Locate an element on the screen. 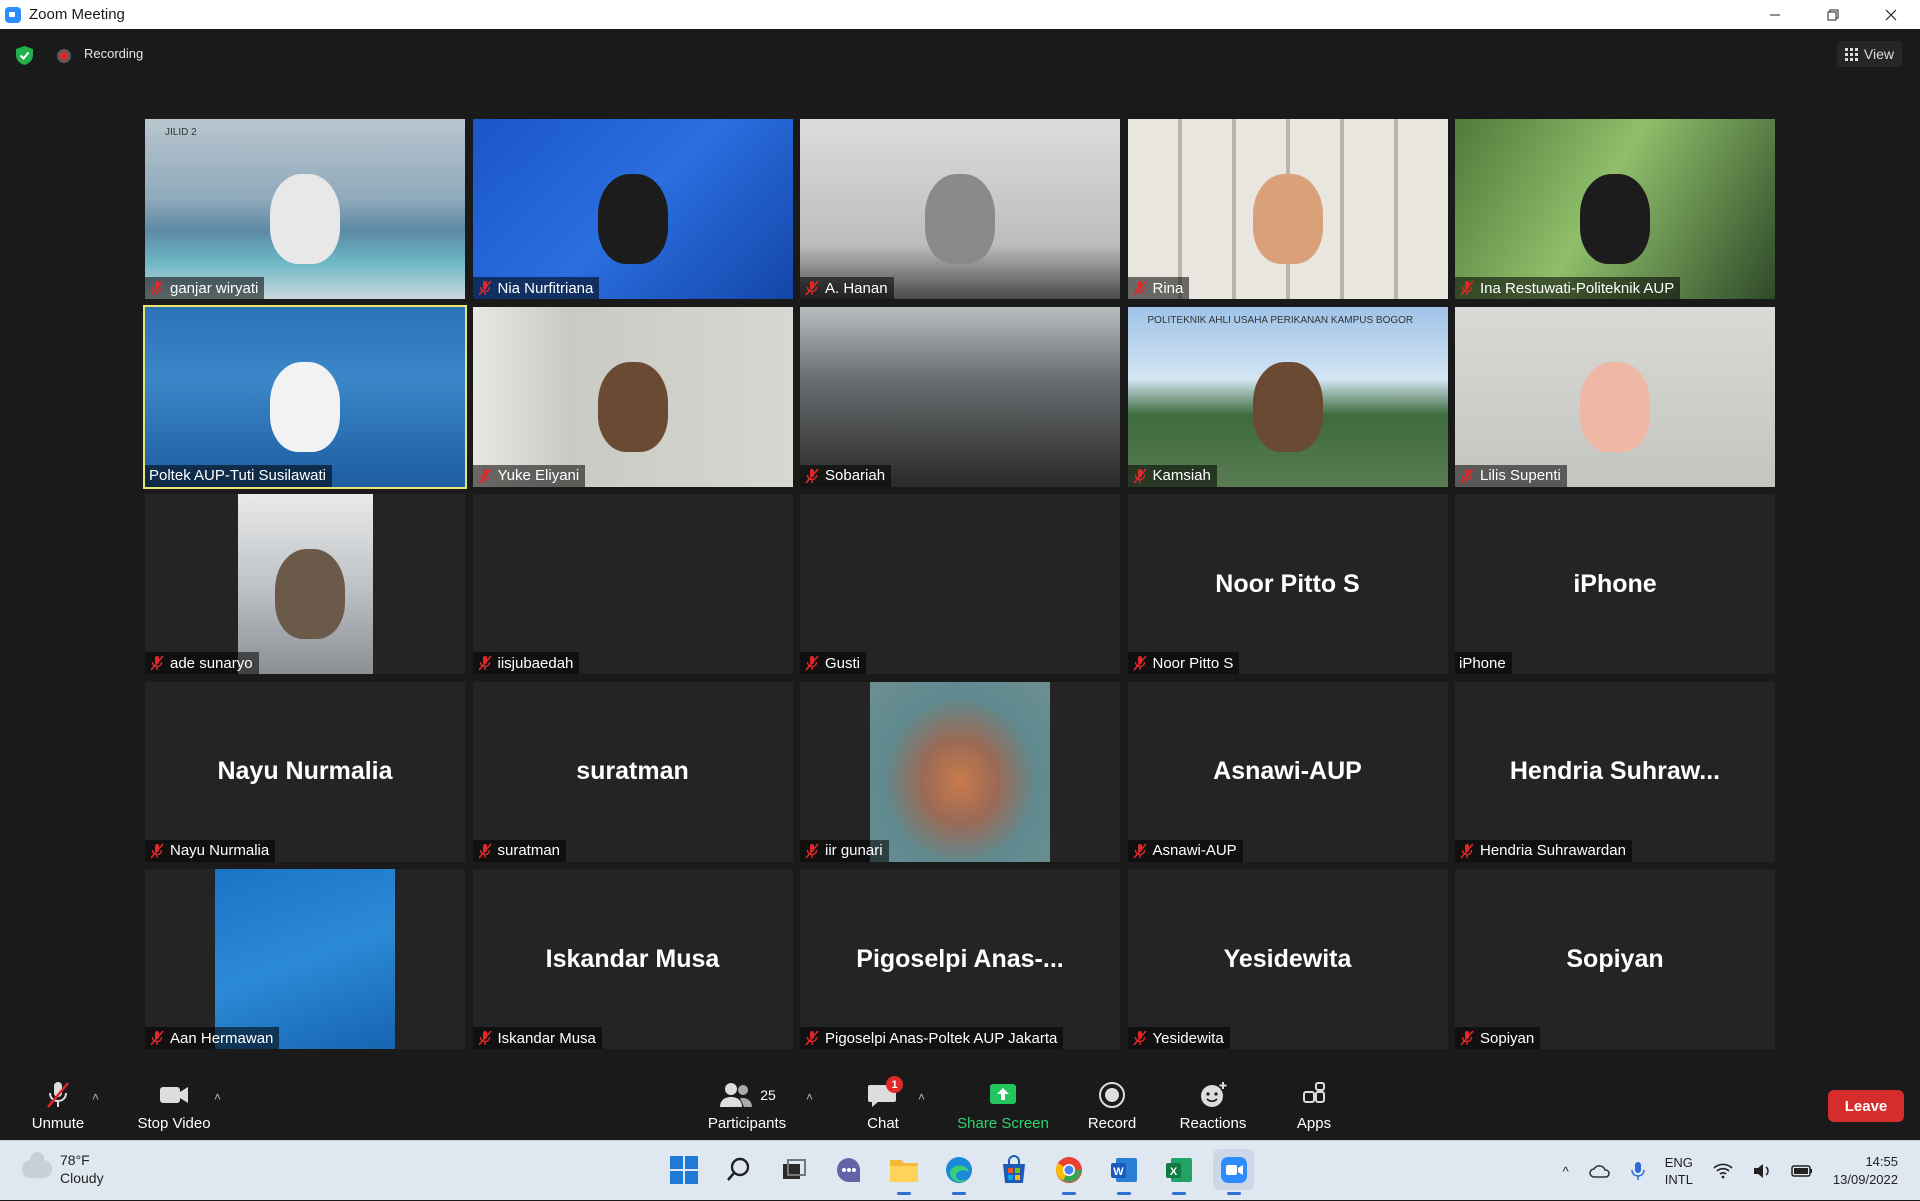  video-options-caret-icon: ˄ is located at coordinates (217, 1097).